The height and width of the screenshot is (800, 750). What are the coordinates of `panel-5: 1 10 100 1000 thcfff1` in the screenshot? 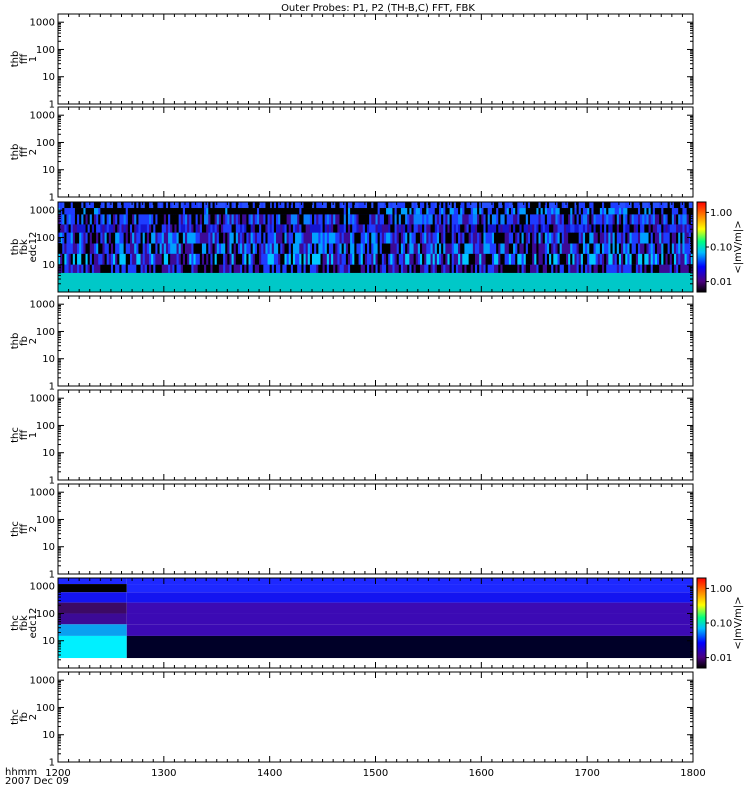 It's located at (352, 438).